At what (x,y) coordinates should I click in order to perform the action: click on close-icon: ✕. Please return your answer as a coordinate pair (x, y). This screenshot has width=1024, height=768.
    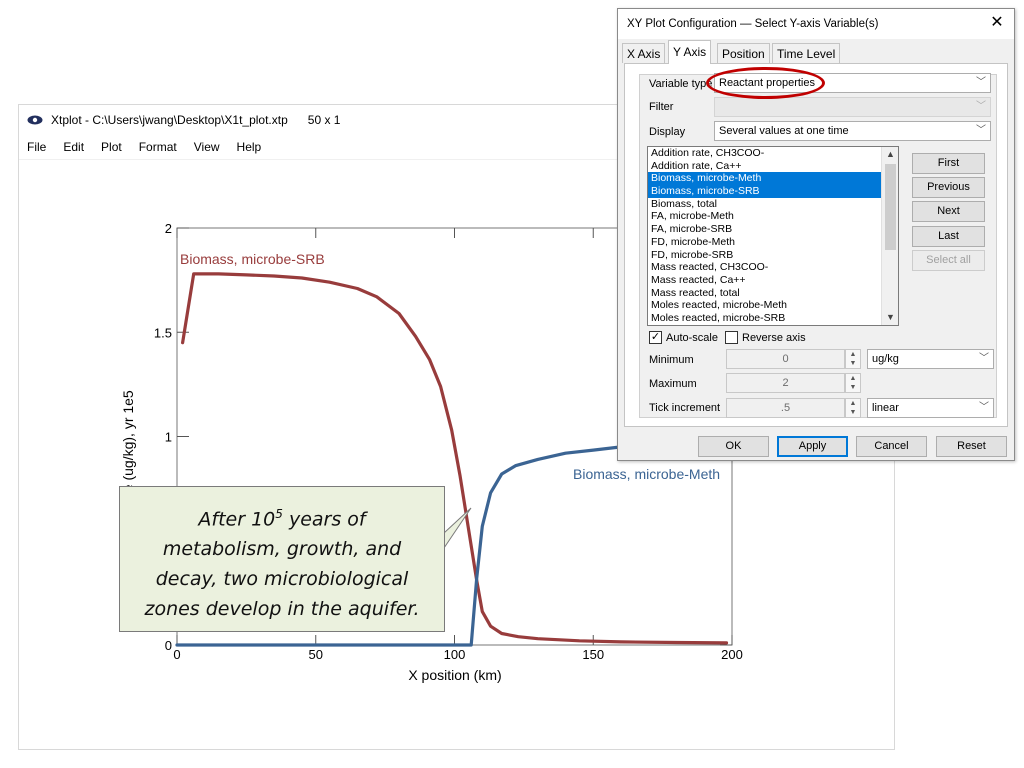
    Looking at the image, I should click on (997, 23).